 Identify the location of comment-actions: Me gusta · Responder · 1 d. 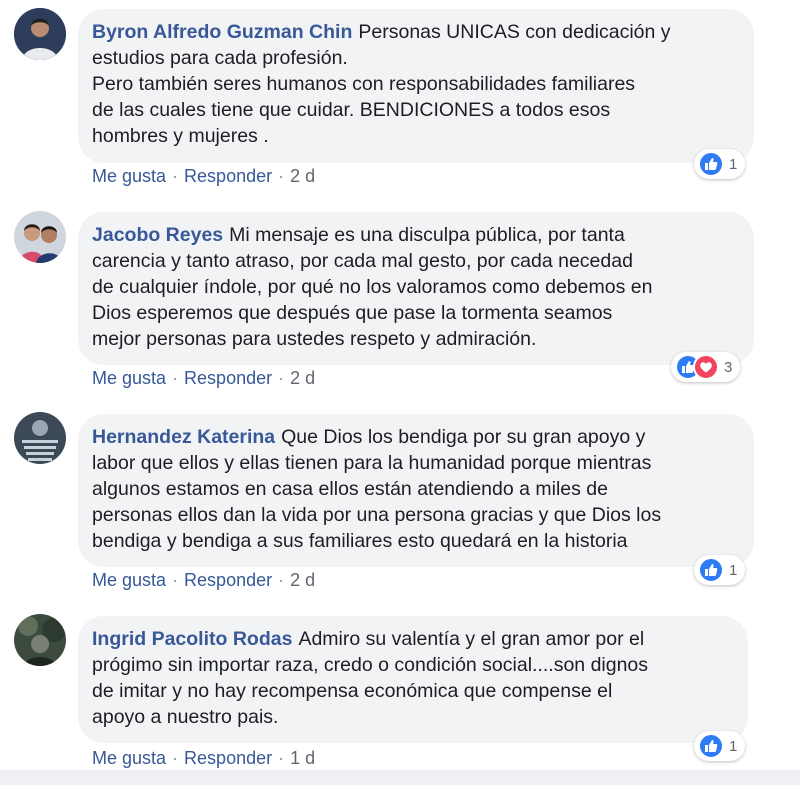
(203, 758).